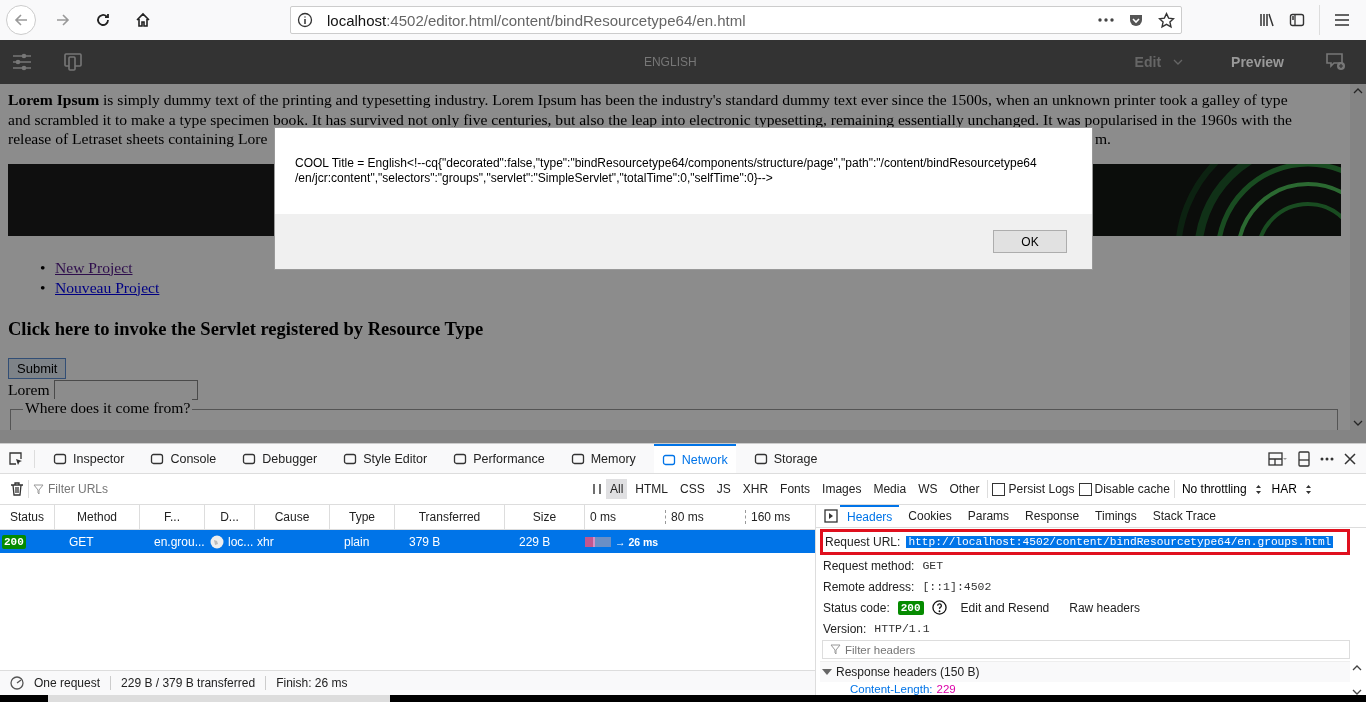 The width and height of the screenshot is (1366, 702). What do you see at coordinates (939, 607) in the screenshot?
I see `help-icon` at bounding box center [939, 607].